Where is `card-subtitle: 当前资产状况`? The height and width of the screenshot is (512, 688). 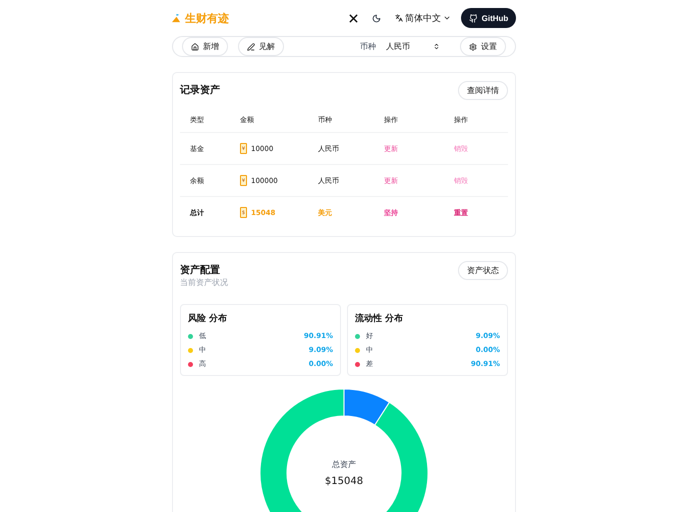
card-subtitle: 当前资产状况 is located at coordinates (204, 282).